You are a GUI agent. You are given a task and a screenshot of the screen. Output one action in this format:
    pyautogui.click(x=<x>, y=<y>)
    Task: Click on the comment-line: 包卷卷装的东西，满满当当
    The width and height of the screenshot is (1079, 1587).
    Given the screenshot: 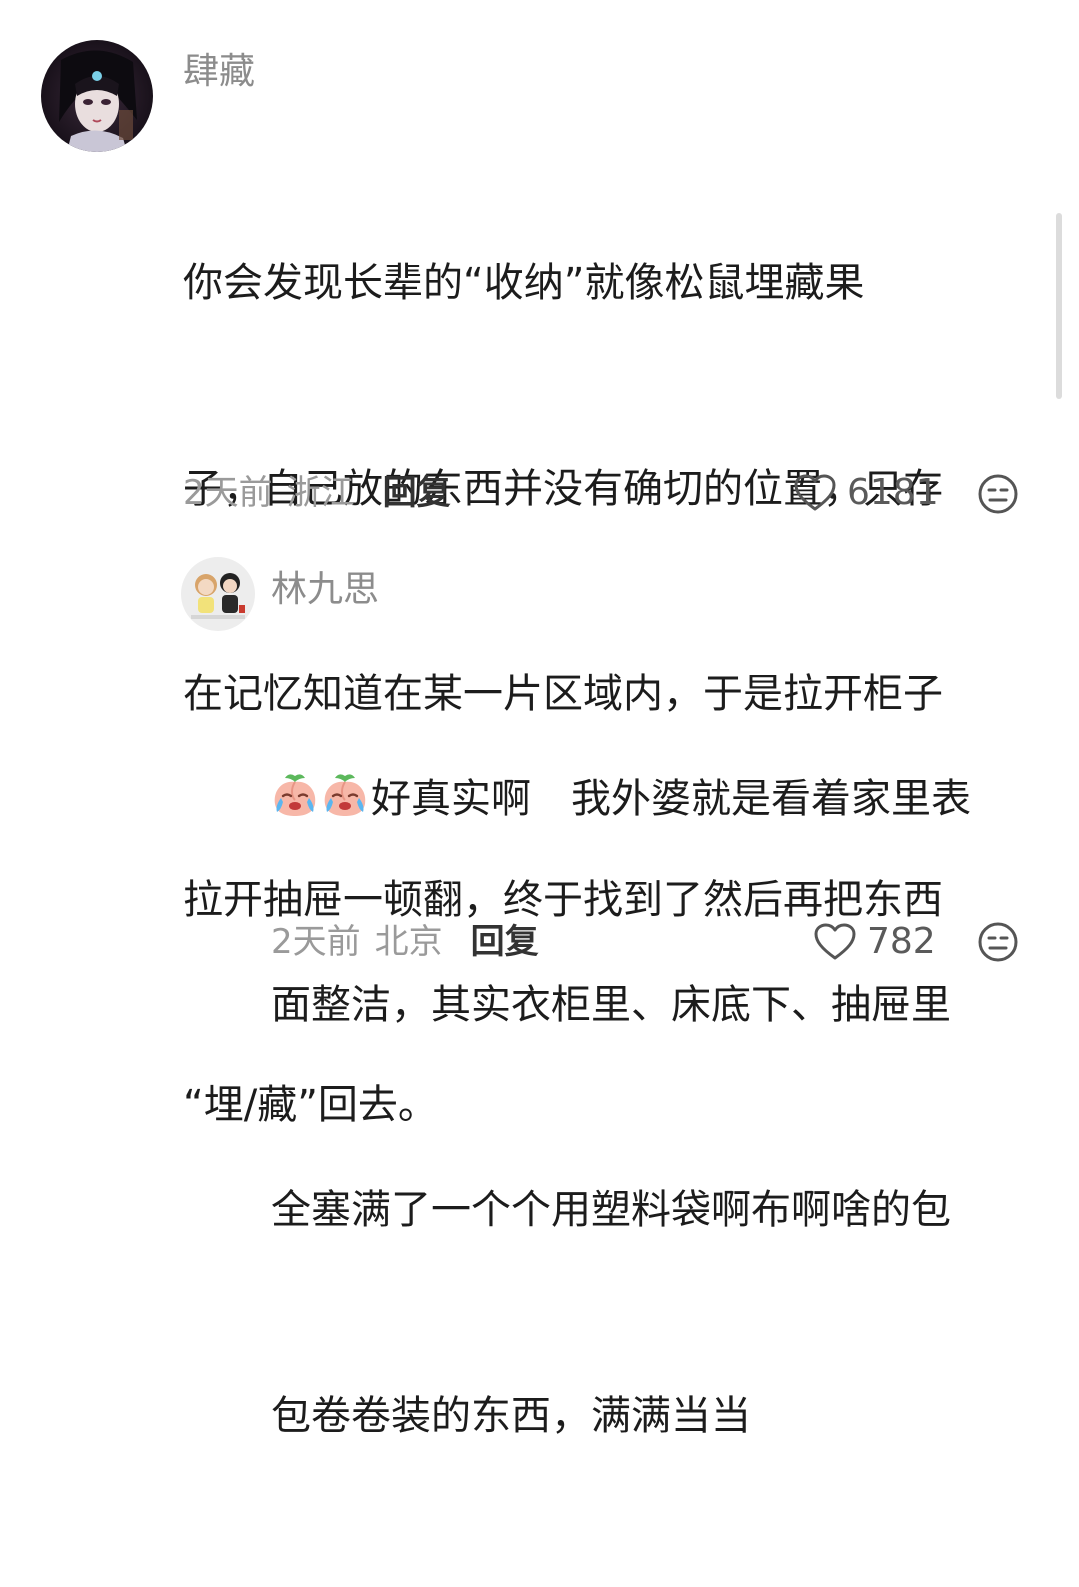 What is the action you would take?
    pyautogui.click(x=511, y=1415)
    